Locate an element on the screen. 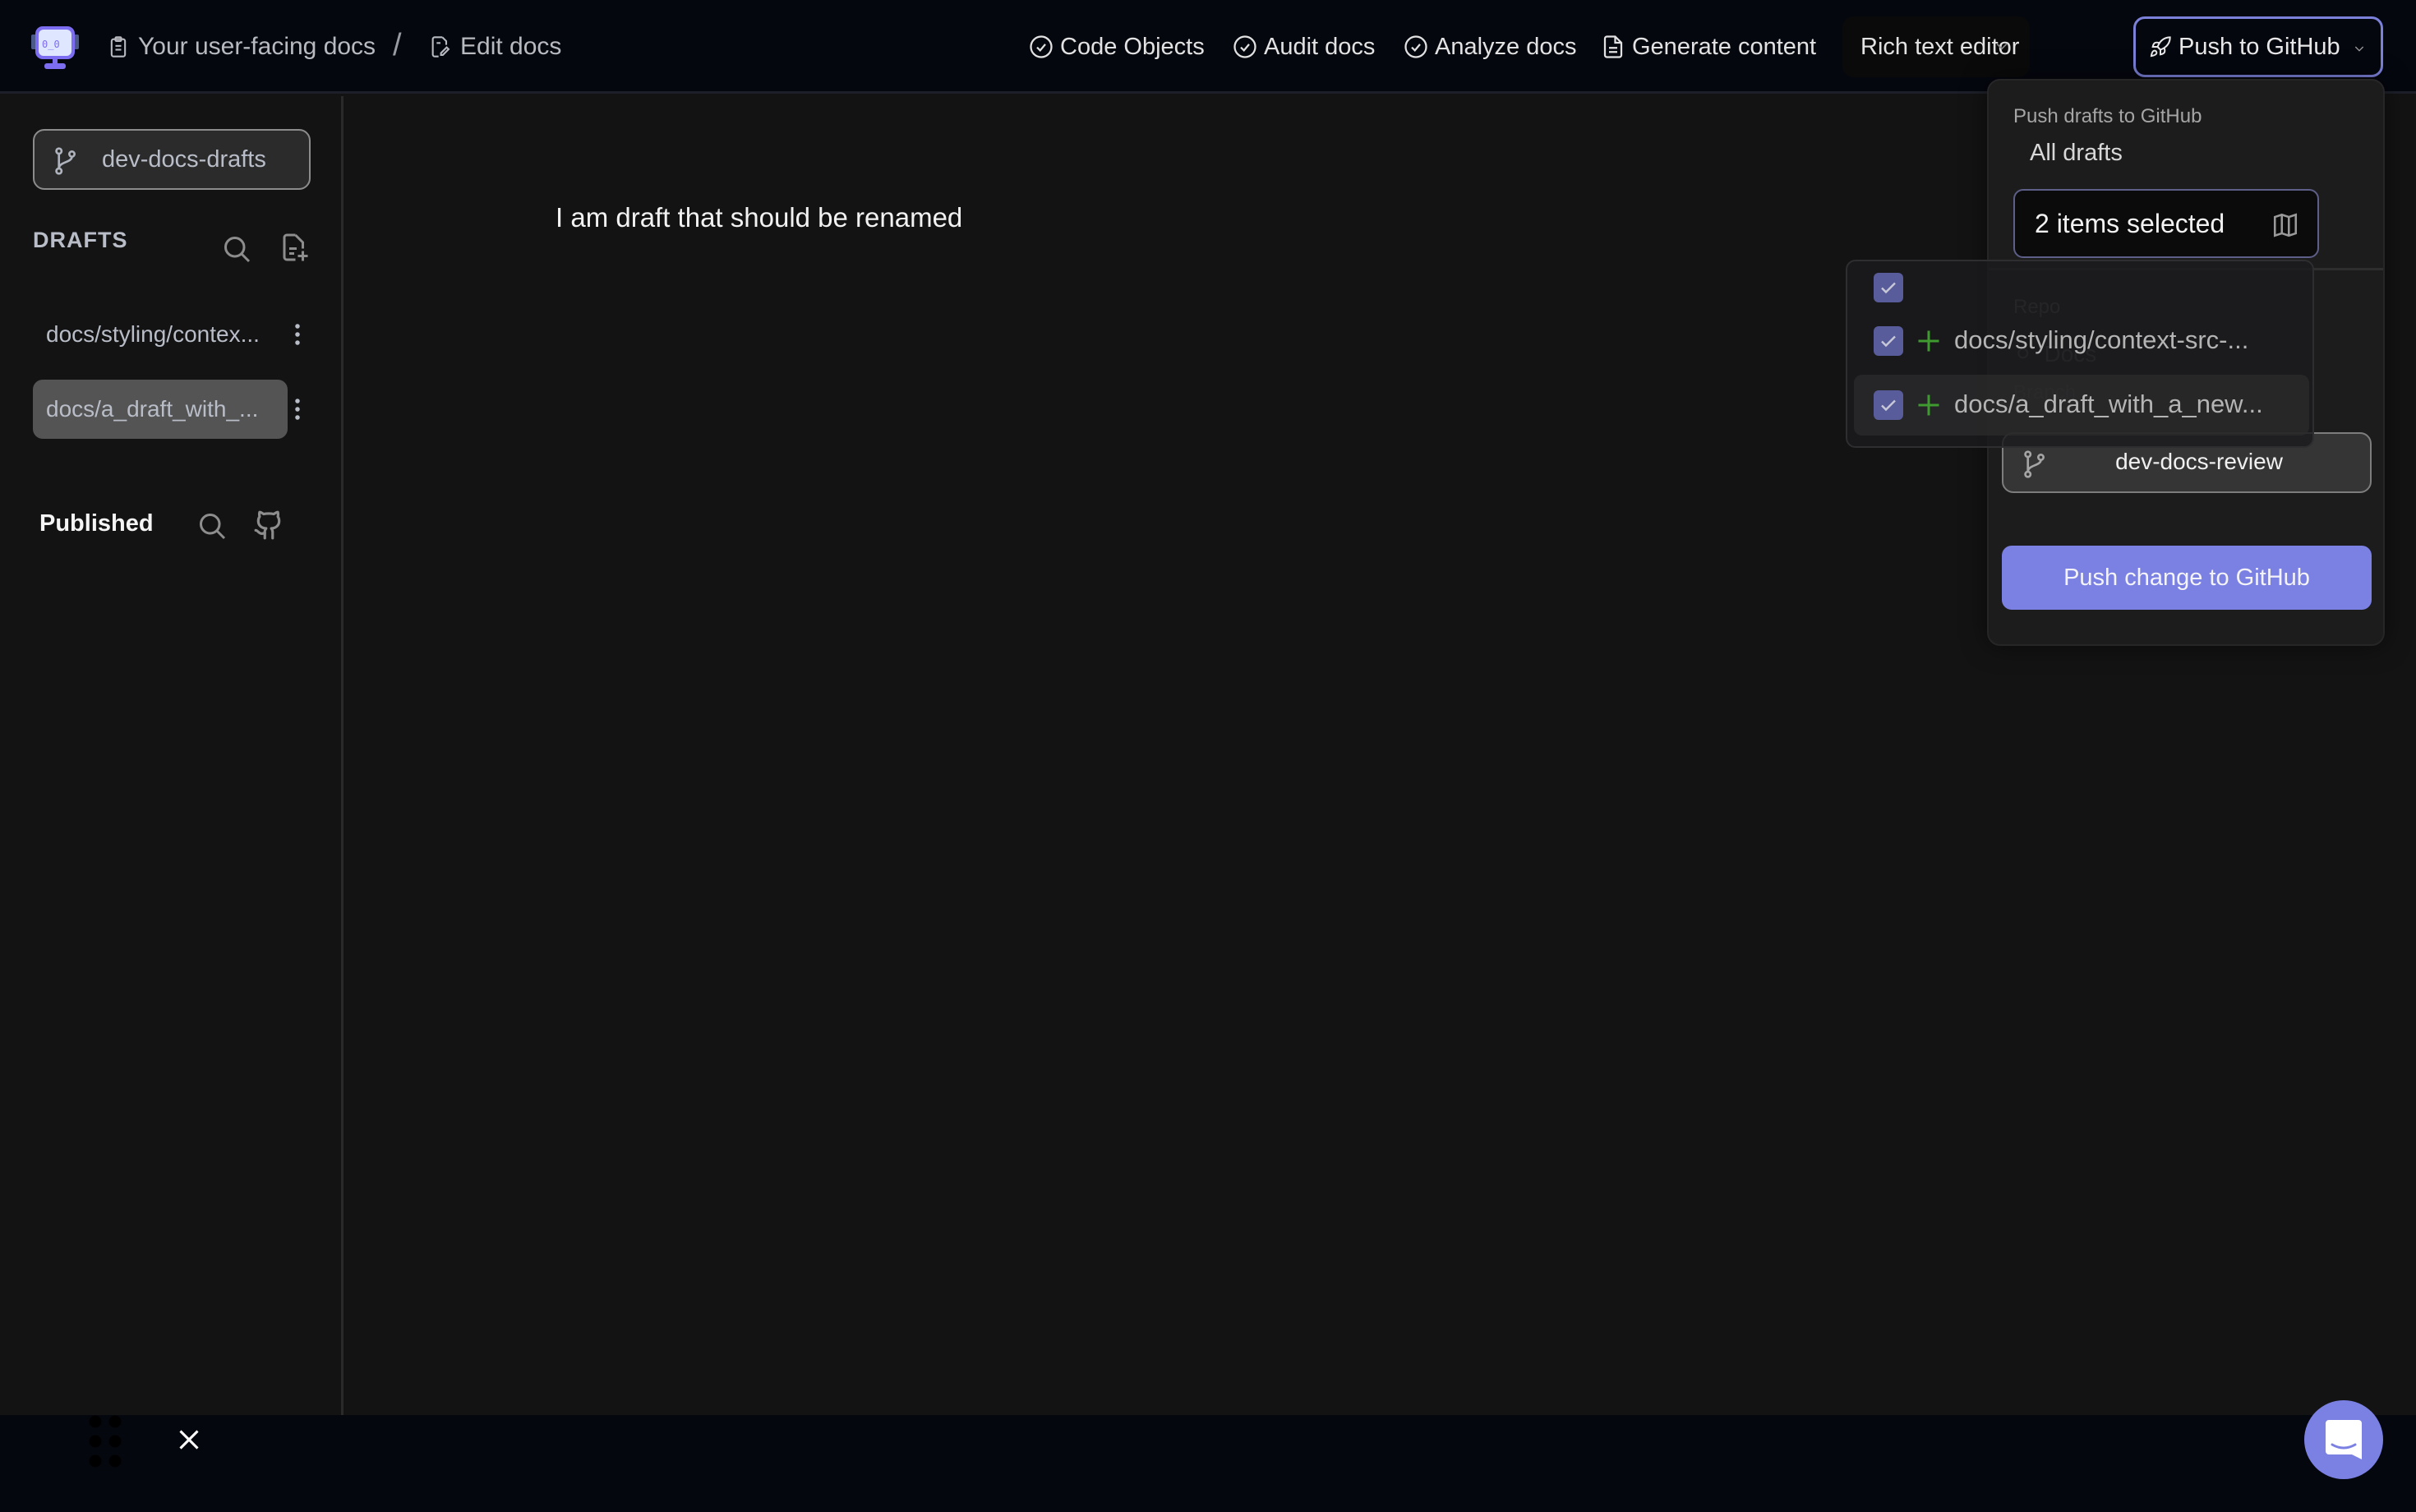  select-all-checkbox is located at coordinates (1888, 287).